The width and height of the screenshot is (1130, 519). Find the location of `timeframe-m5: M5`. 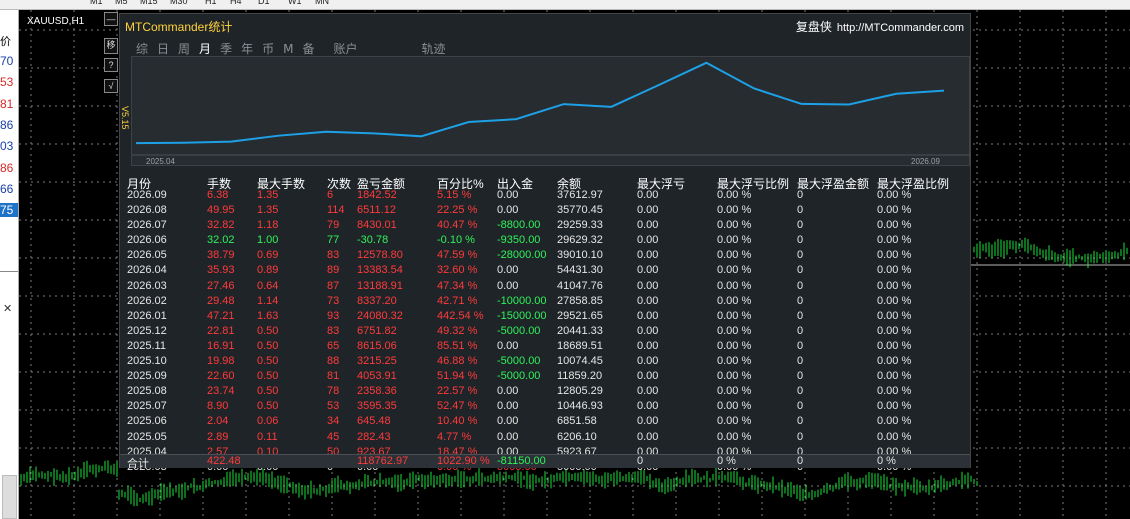

timeframe-m5: M5 is located at coordinates (121, 3).